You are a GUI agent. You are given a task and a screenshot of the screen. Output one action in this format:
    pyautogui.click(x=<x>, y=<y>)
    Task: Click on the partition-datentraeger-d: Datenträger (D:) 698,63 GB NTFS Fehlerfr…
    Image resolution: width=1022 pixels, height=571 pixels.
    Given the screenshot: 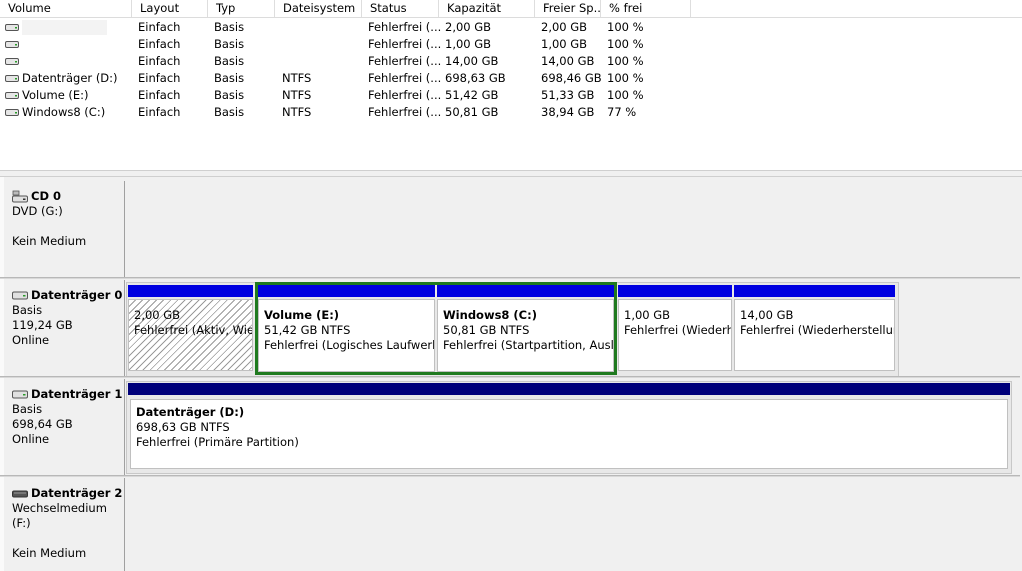 What is the action you would take?
    pyautogui.click(x=569, y=427)
    